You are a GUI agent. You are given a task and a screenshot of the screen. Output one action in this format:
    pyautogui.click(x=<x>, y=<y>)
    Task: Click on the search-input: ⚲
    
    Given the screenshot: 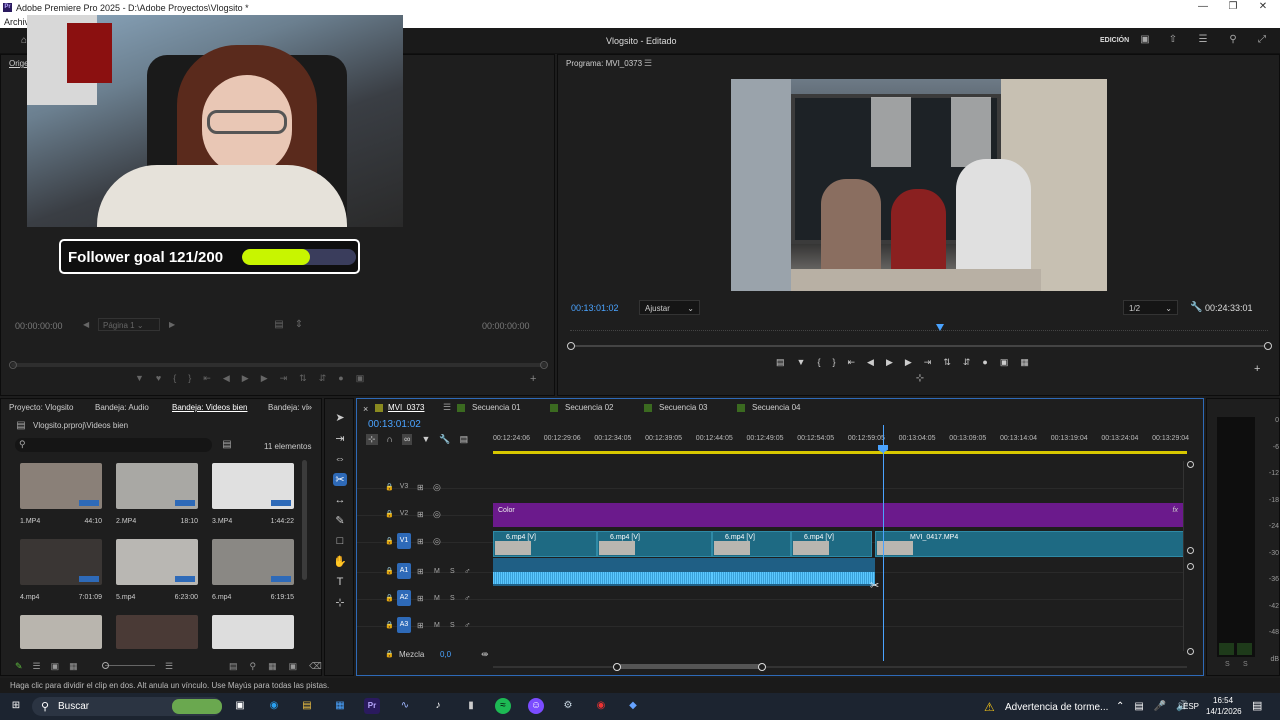 What is the action you would take?
    pyautogui.click(x=113, y=445)
    